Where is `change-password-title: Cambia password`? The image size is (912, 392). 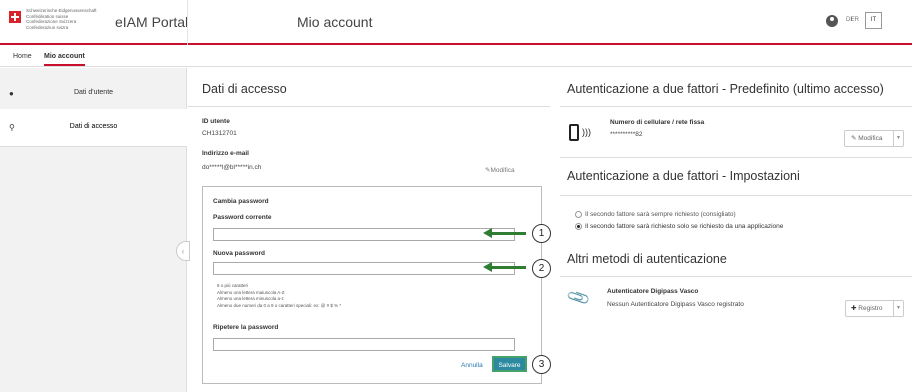 change-password-title: Cambia password is located at coordinates (241, 201).